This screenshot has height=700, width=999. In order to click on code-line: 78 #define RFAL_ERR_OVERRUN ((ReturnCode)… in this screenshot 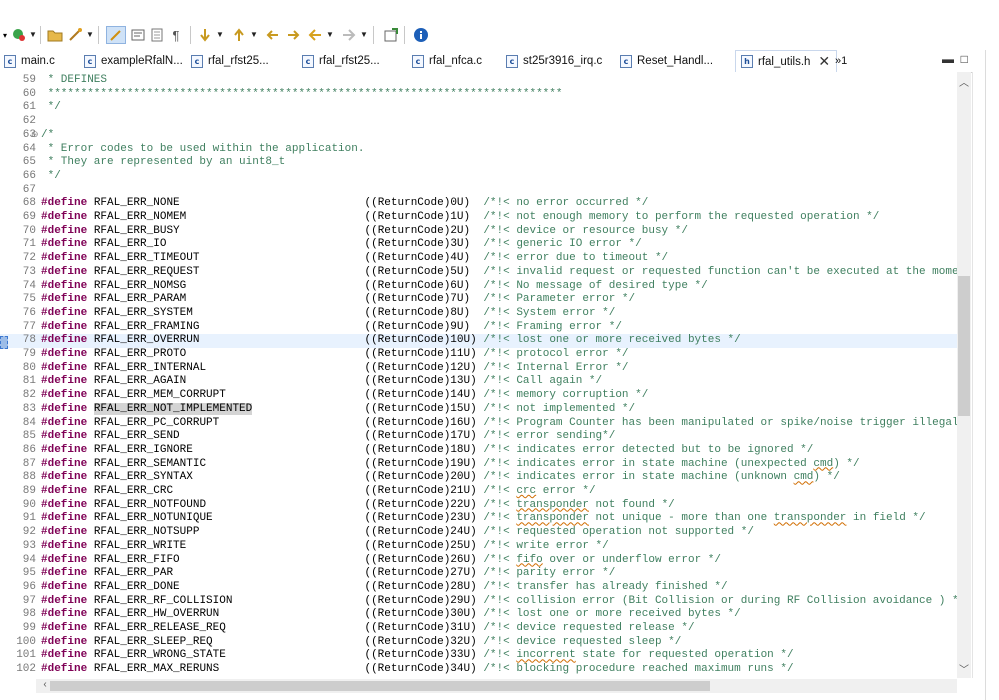, I will do `click(478, 341)`.